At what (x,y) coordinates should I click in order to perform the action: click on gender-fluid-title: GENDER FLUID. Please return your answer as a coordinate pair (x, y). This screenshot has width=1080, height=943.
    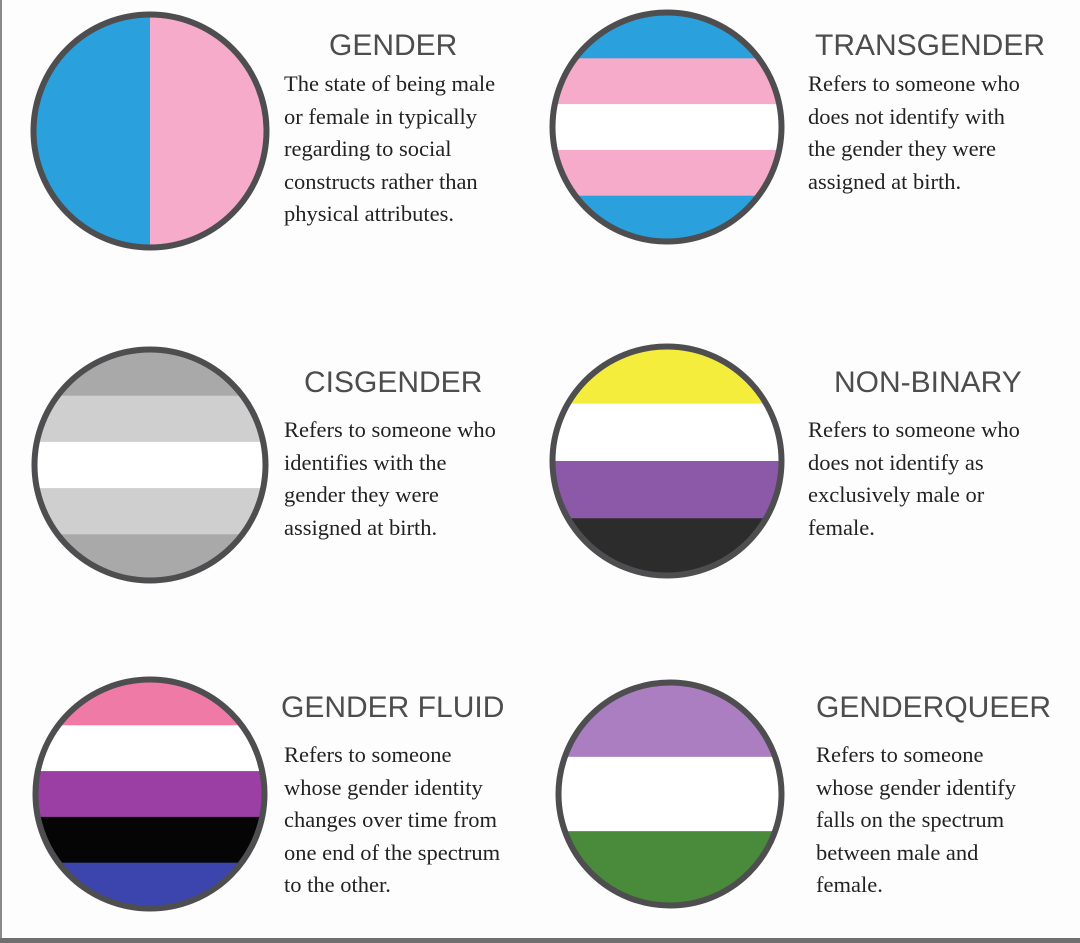
    Looking at the image, I should click on (393, 707).